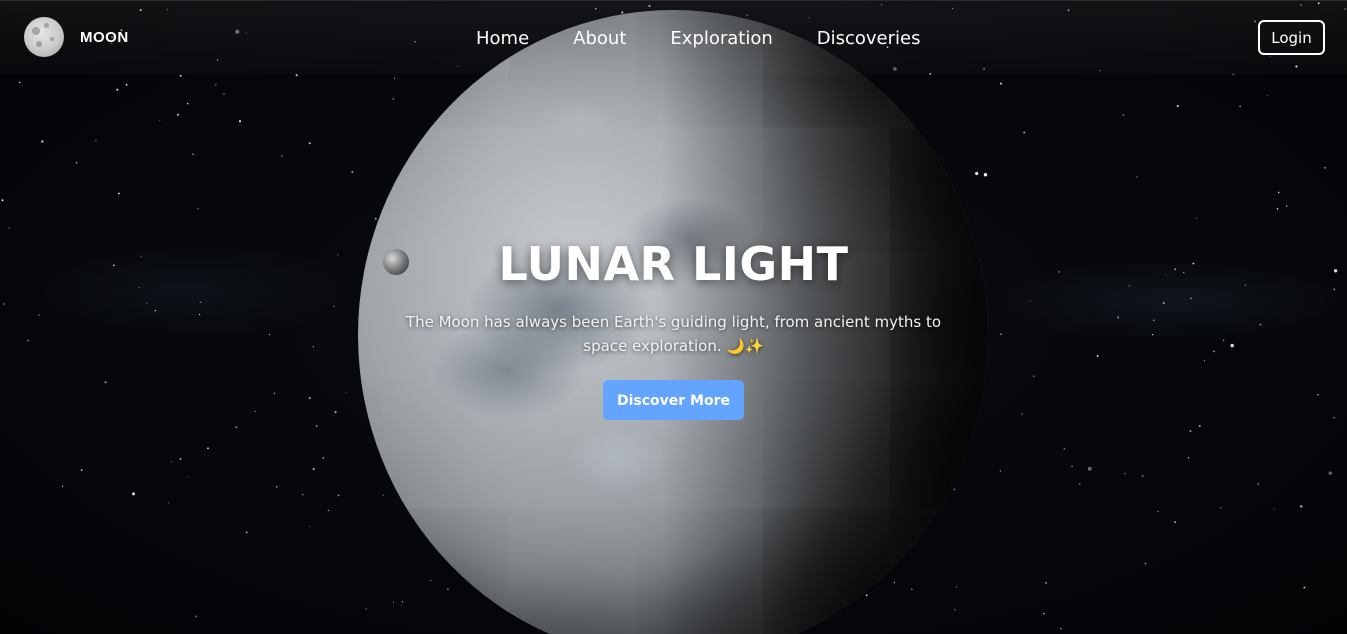  I want to click on discover-more-button: Discover More, so click(673, 400).